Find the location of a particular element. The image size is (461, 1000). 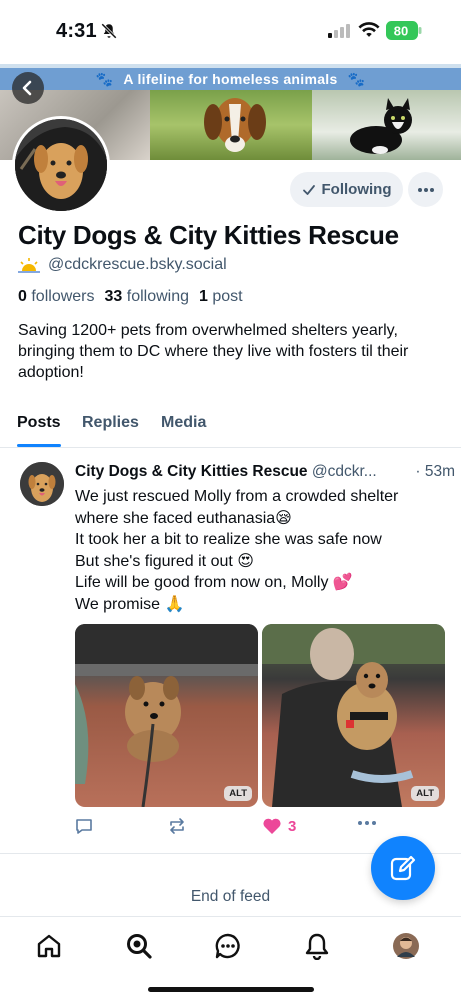

home-indicator is located at coordinates (231, 989).